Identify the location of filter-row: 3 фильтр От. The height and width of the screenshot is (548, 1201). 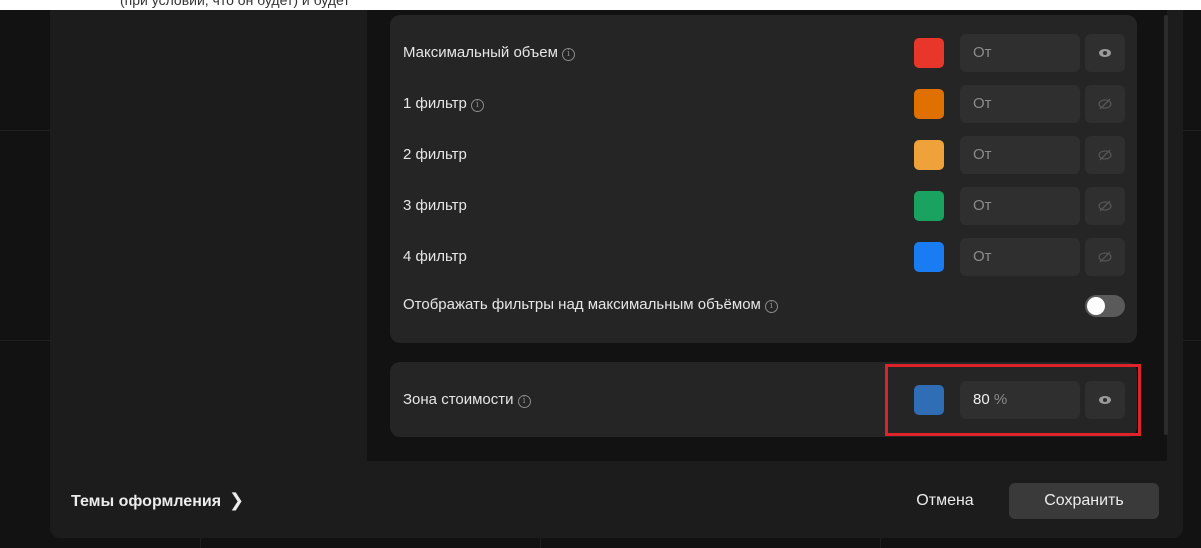
(766, 207).